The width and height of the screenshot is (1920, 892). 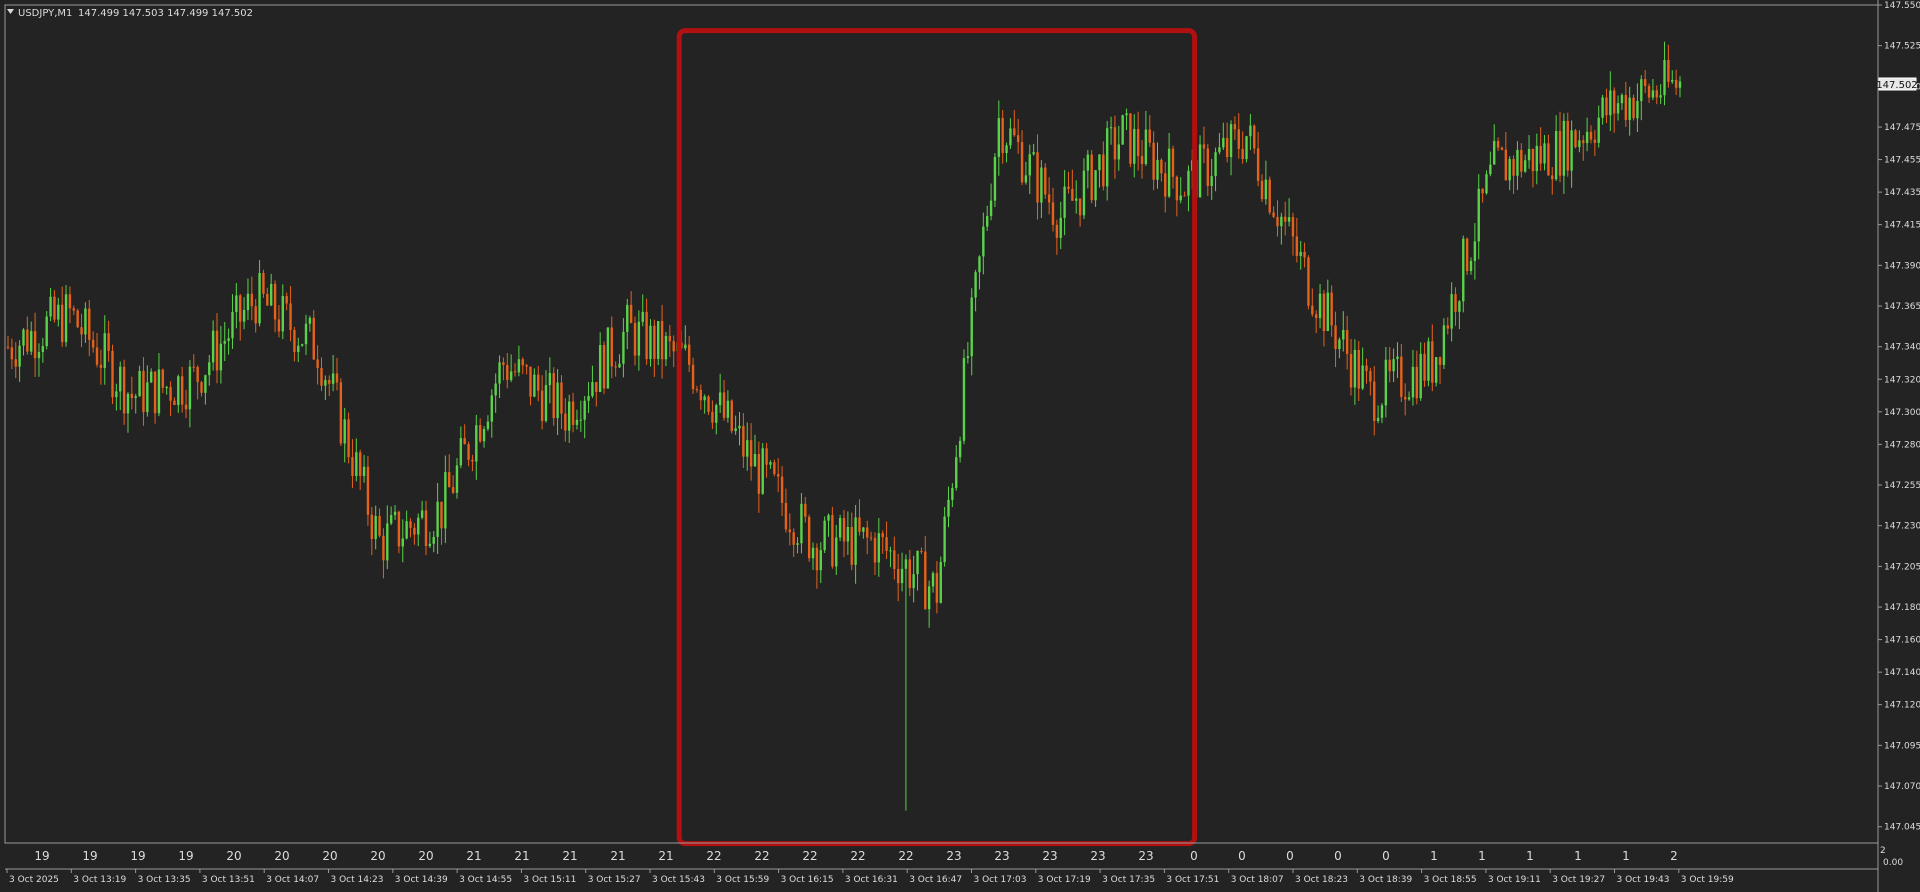 What do you see at coordinates (1896, 85) in the screenshot?
I see `price-tag-text: 147.502` at bounding box center [1896, 85].